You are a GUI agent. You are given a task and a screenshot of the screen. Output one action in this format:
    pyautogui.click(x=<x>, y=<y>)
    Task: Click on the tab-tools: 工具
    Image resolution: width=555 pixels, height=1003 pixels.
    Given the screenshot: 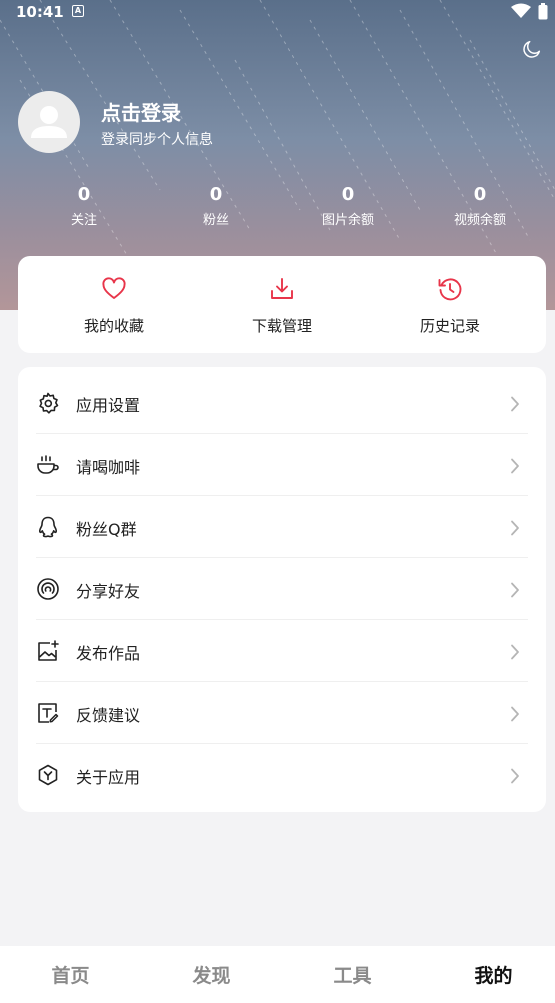 What is the action you would take?
    pyautogui.click(x=352, y=974)
    